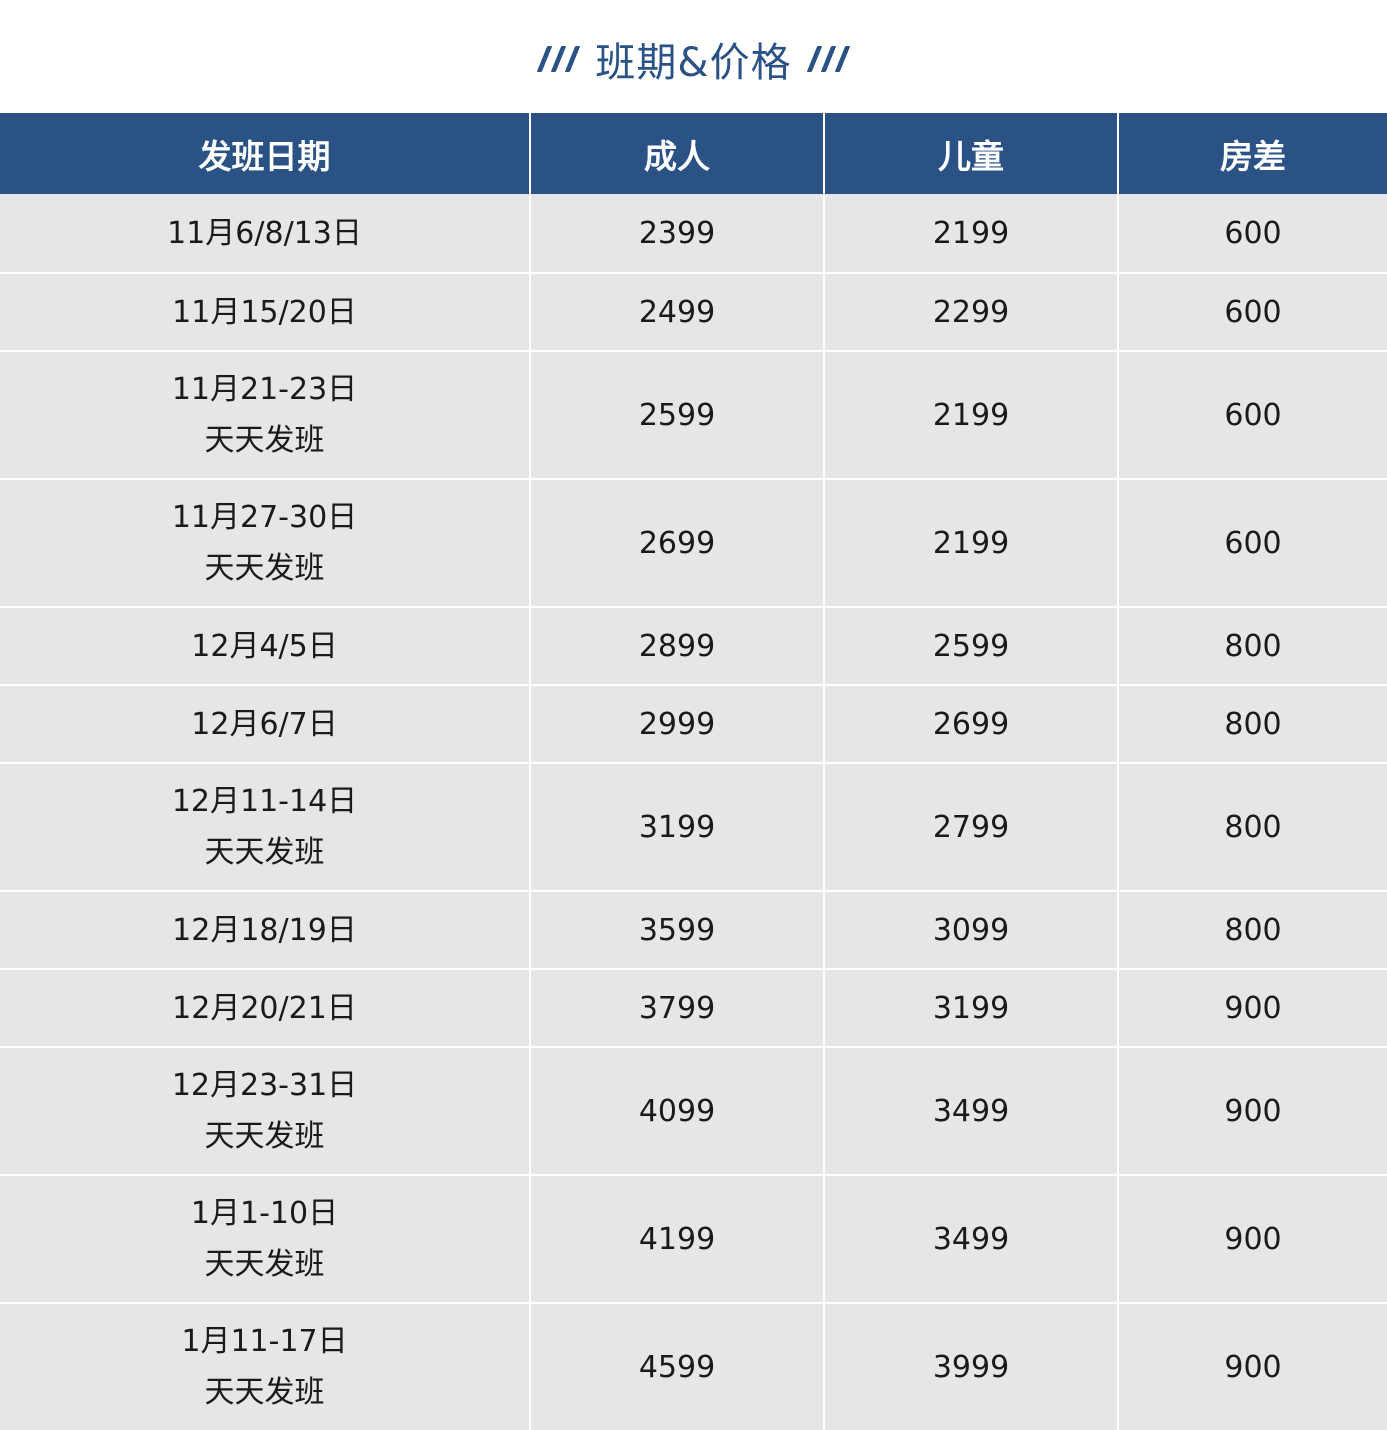  Describe the element at coordinates (1252, 153) in the screenshot. I see `header-room-supplement: 房差` at that location.